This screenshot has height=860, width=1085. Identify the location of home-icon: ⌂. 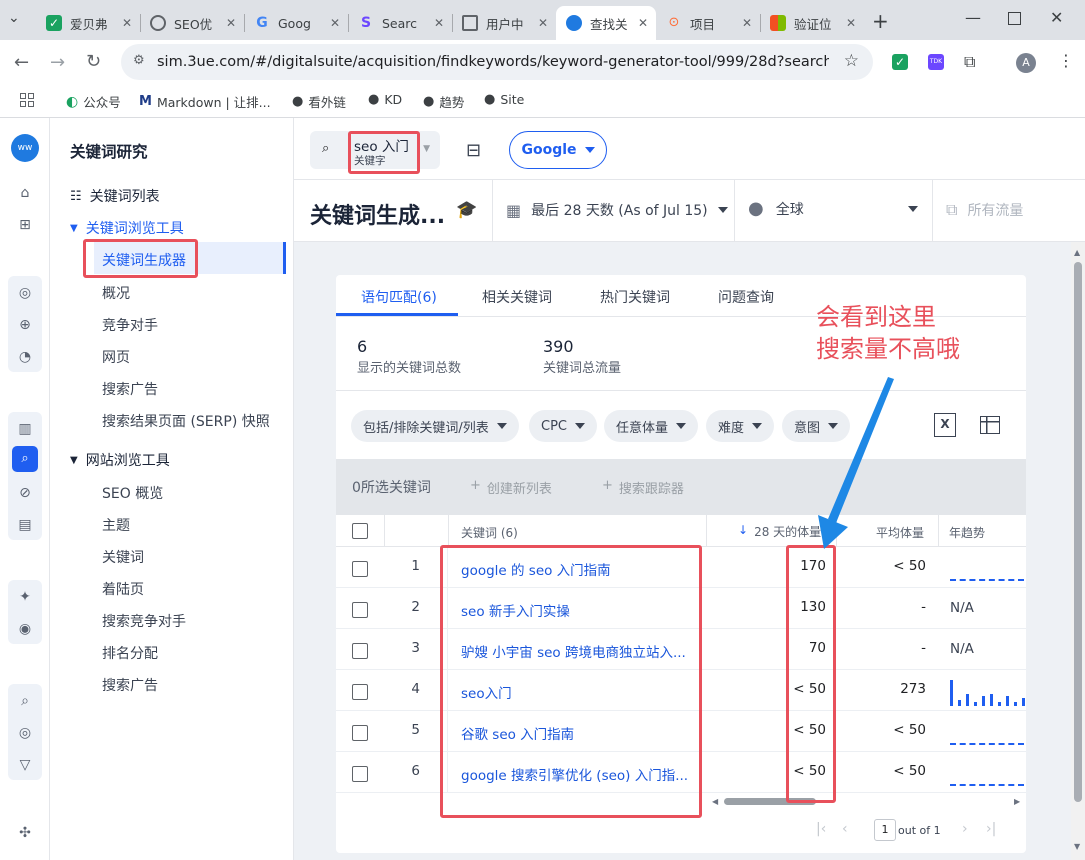
(25, 193).